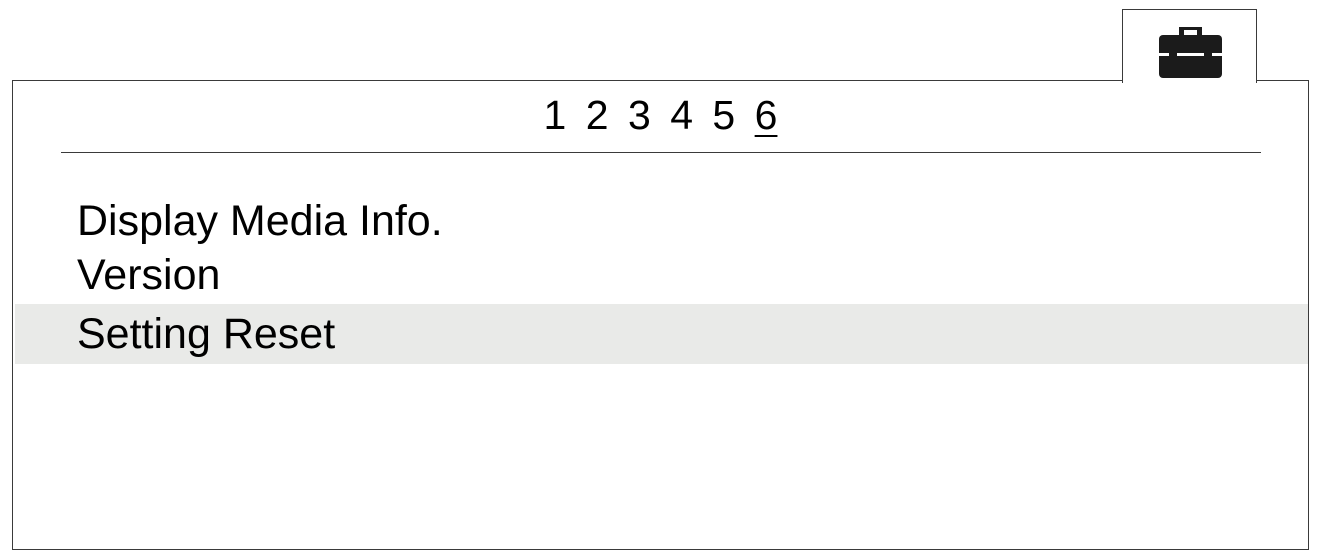 The image size is (1317, 560). What do you see at coordinates (639, 115) in the screenshot?
I see `page-number-3: 3` at bounding box center [639, 115].